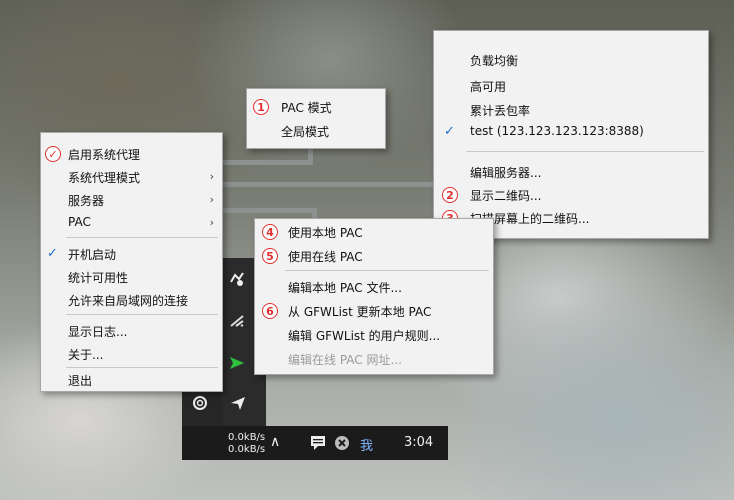 This screenshot has height=500, width=734. What do you see at coordinates (200, 406) in the screenshot?
I see `at-icon` at bounding box center [200, 406].